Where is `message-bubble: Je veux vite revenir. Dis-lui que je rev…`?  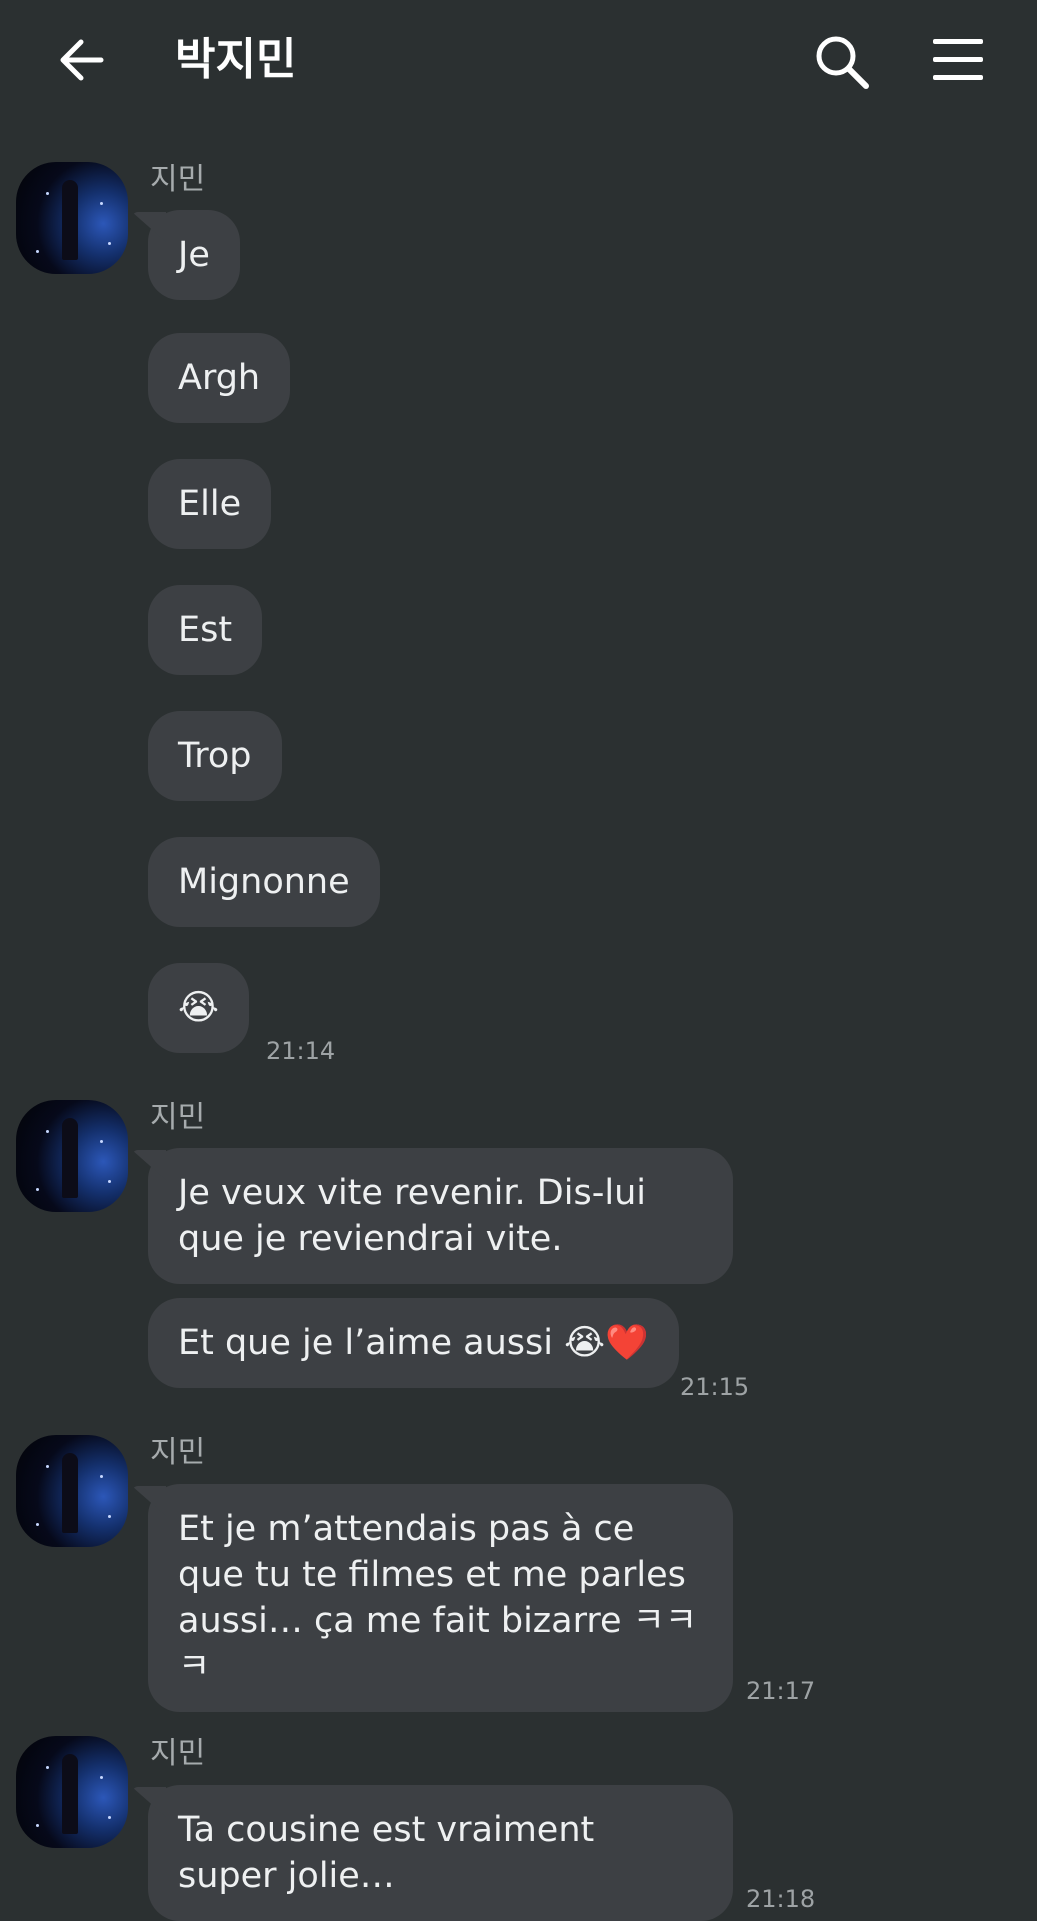 message-bubble: Je veux vite revenir. Dis-lui que je rev… is located at coordinates (440, 1216).